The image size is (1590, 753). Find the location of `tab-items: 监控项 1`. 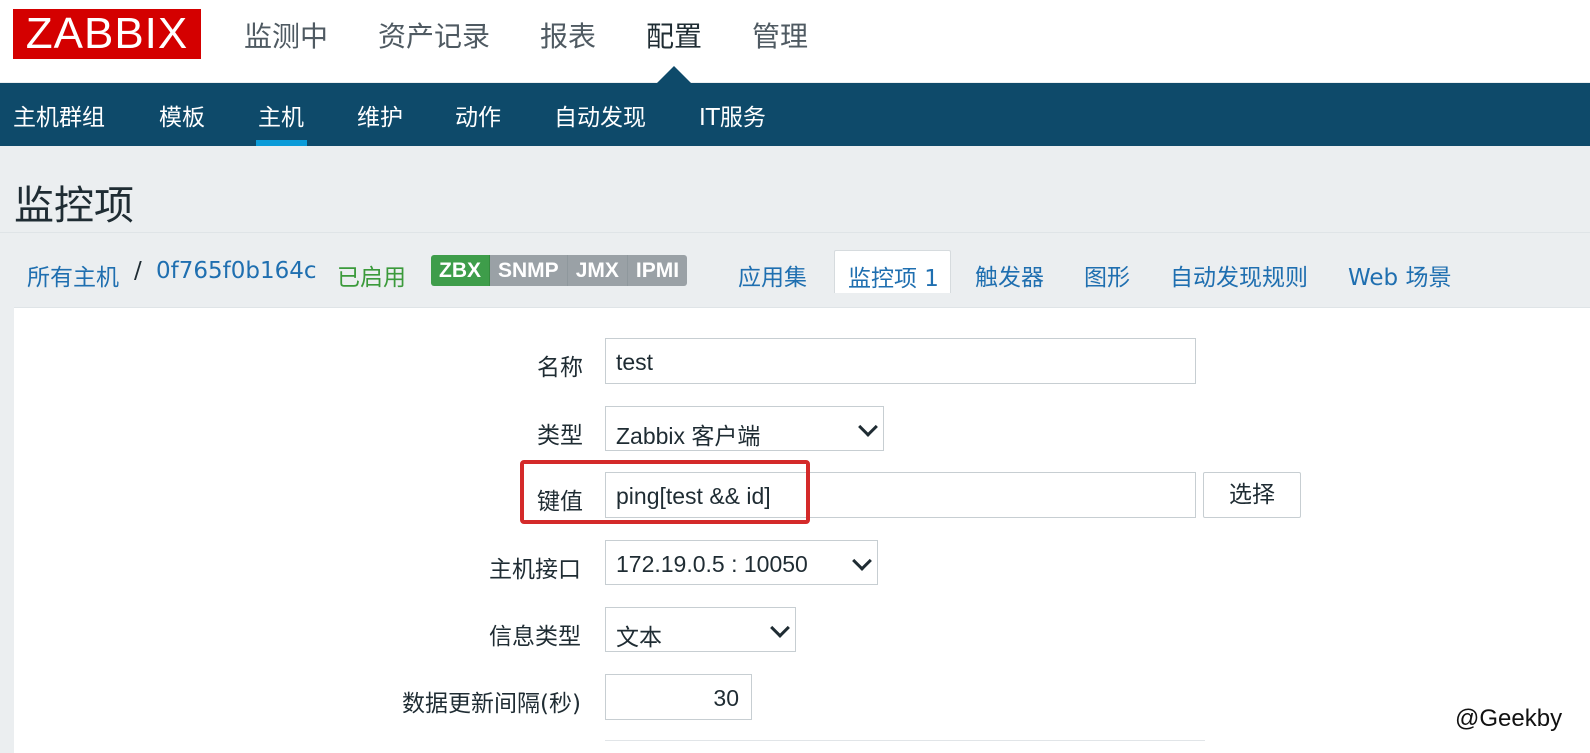

tab-items: 监控项 1 is located at coordinates (892, 271).